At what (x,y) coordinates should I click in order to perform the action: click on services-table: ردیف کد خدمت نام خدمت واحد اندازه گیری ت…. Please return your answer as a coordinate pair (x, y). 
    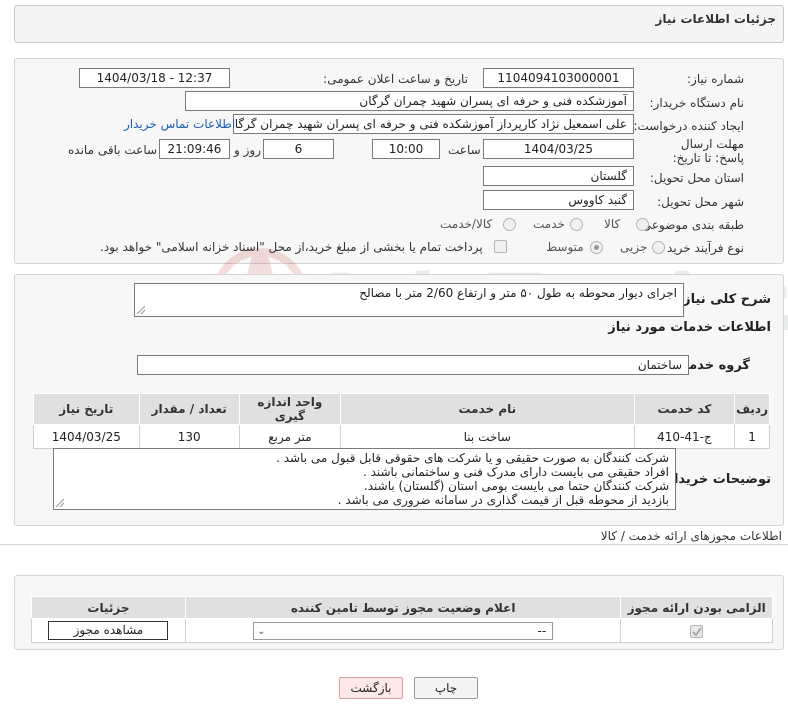
    Looking at the image, I should click on (401, 421).